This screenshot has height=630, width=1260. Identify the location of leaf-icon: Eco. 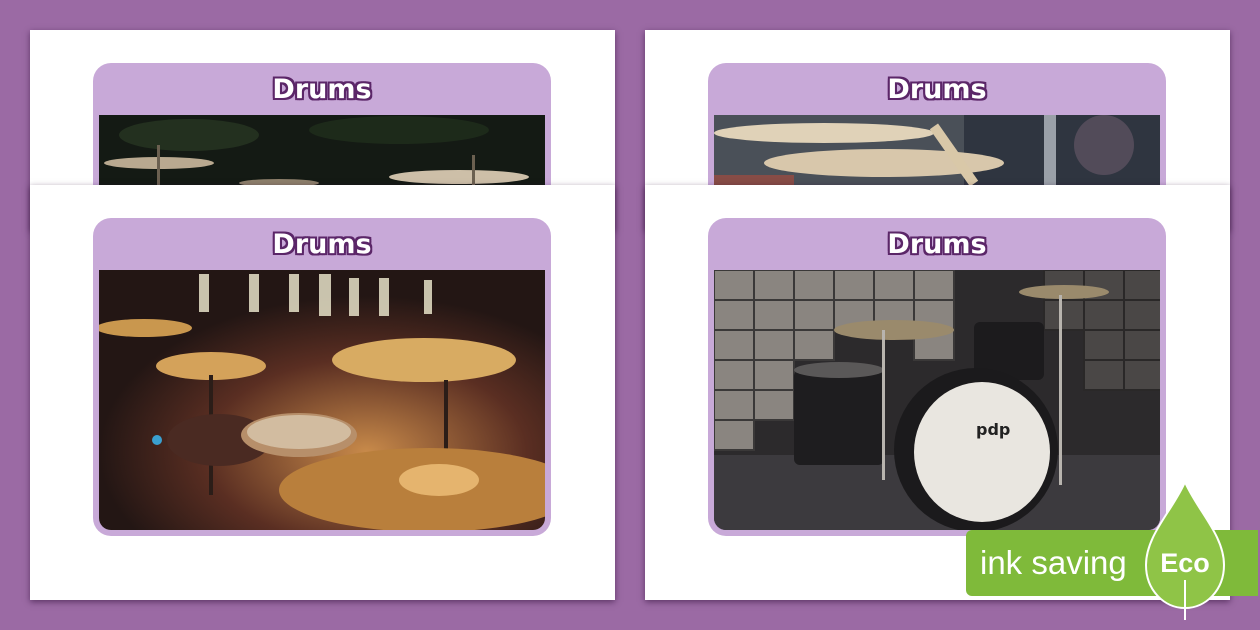
(1185, 550).